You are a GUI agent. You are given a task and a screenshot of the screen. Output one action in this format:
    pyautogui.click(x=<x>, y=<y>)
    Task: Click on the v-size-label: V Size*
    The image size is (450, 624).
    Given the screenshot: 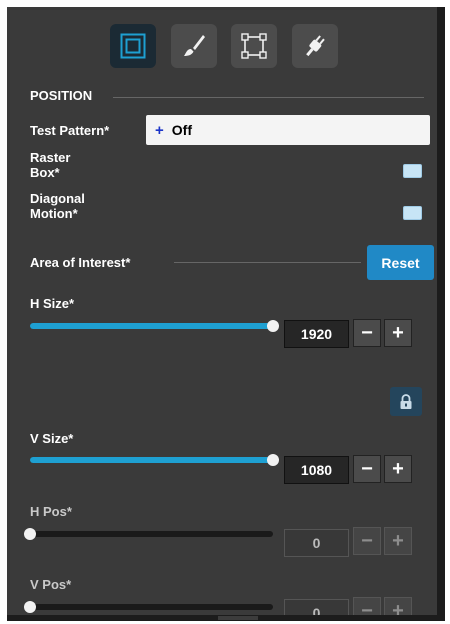 What is the action you would take?
    pyautogui.click(x=52, y=438)
    